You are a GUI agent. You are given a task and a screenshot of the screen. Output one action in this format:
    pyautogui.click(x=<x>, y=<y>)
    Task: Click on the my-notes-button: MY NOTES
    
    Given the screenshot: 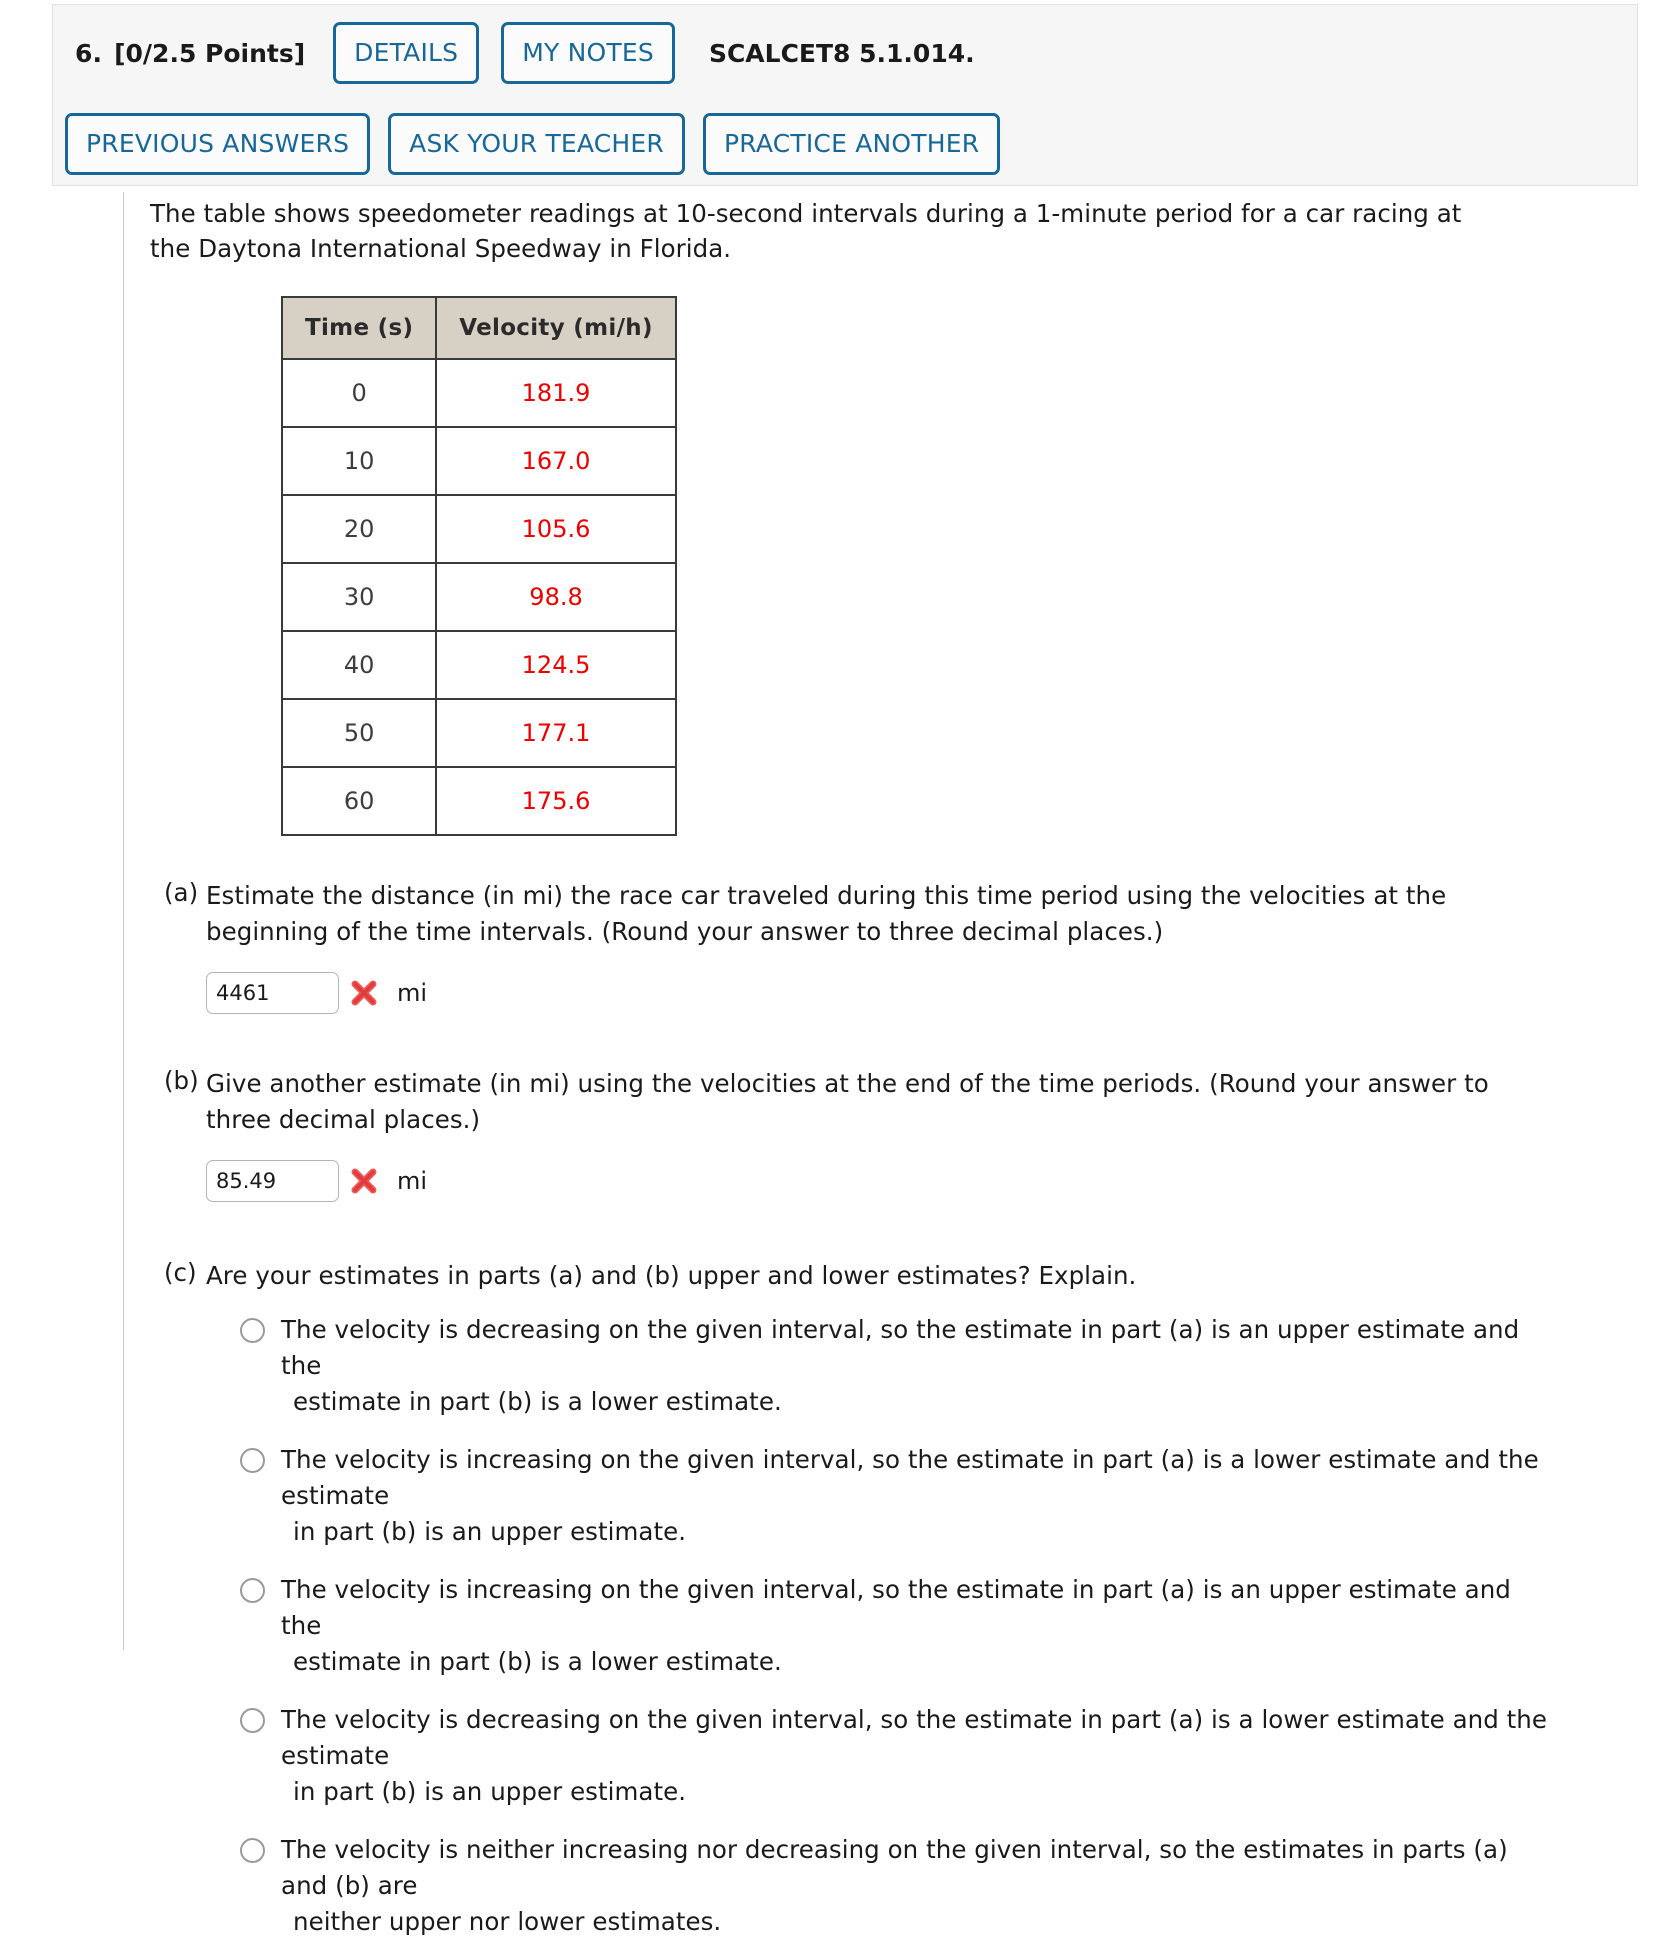 What is the action you would take?
    pyautogui.click(x=588, y=53)
    